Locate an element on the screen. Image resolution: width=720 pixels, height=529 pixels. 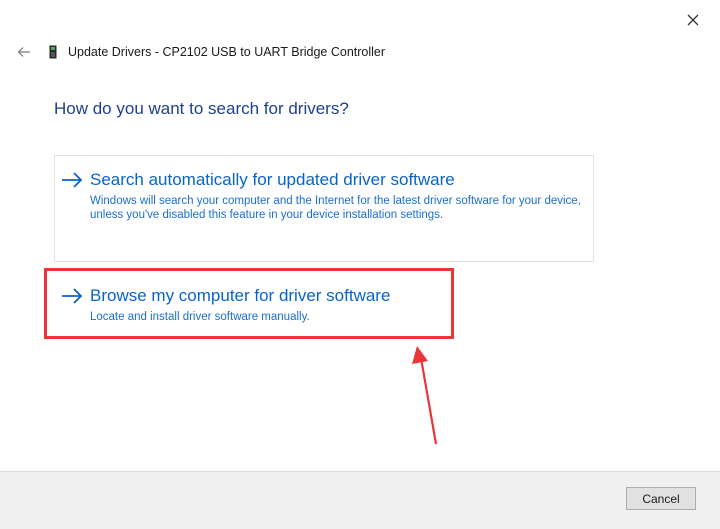
usb-device-icon is located at coordinates (53, 52).